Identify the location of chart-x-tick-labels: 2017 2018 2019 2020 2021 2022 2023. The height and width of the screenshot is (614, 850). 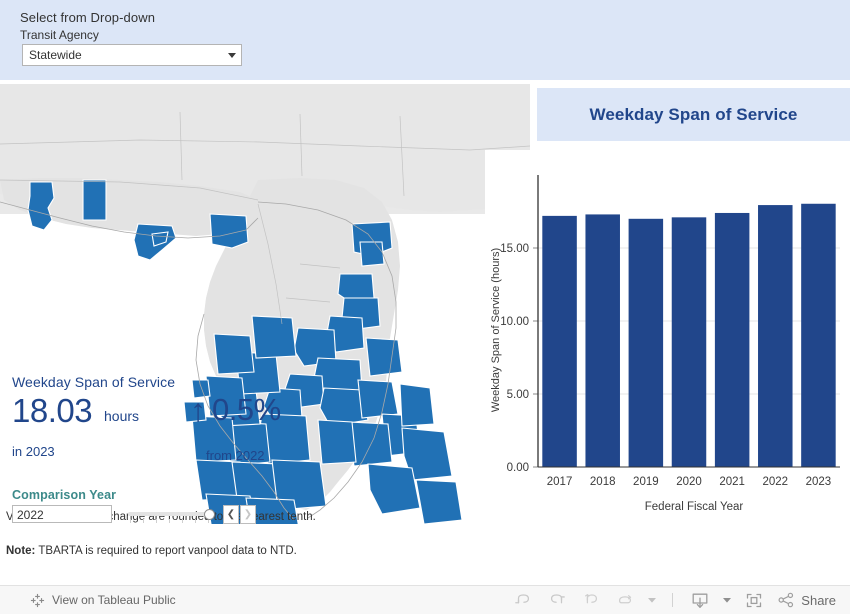
(689, 482).